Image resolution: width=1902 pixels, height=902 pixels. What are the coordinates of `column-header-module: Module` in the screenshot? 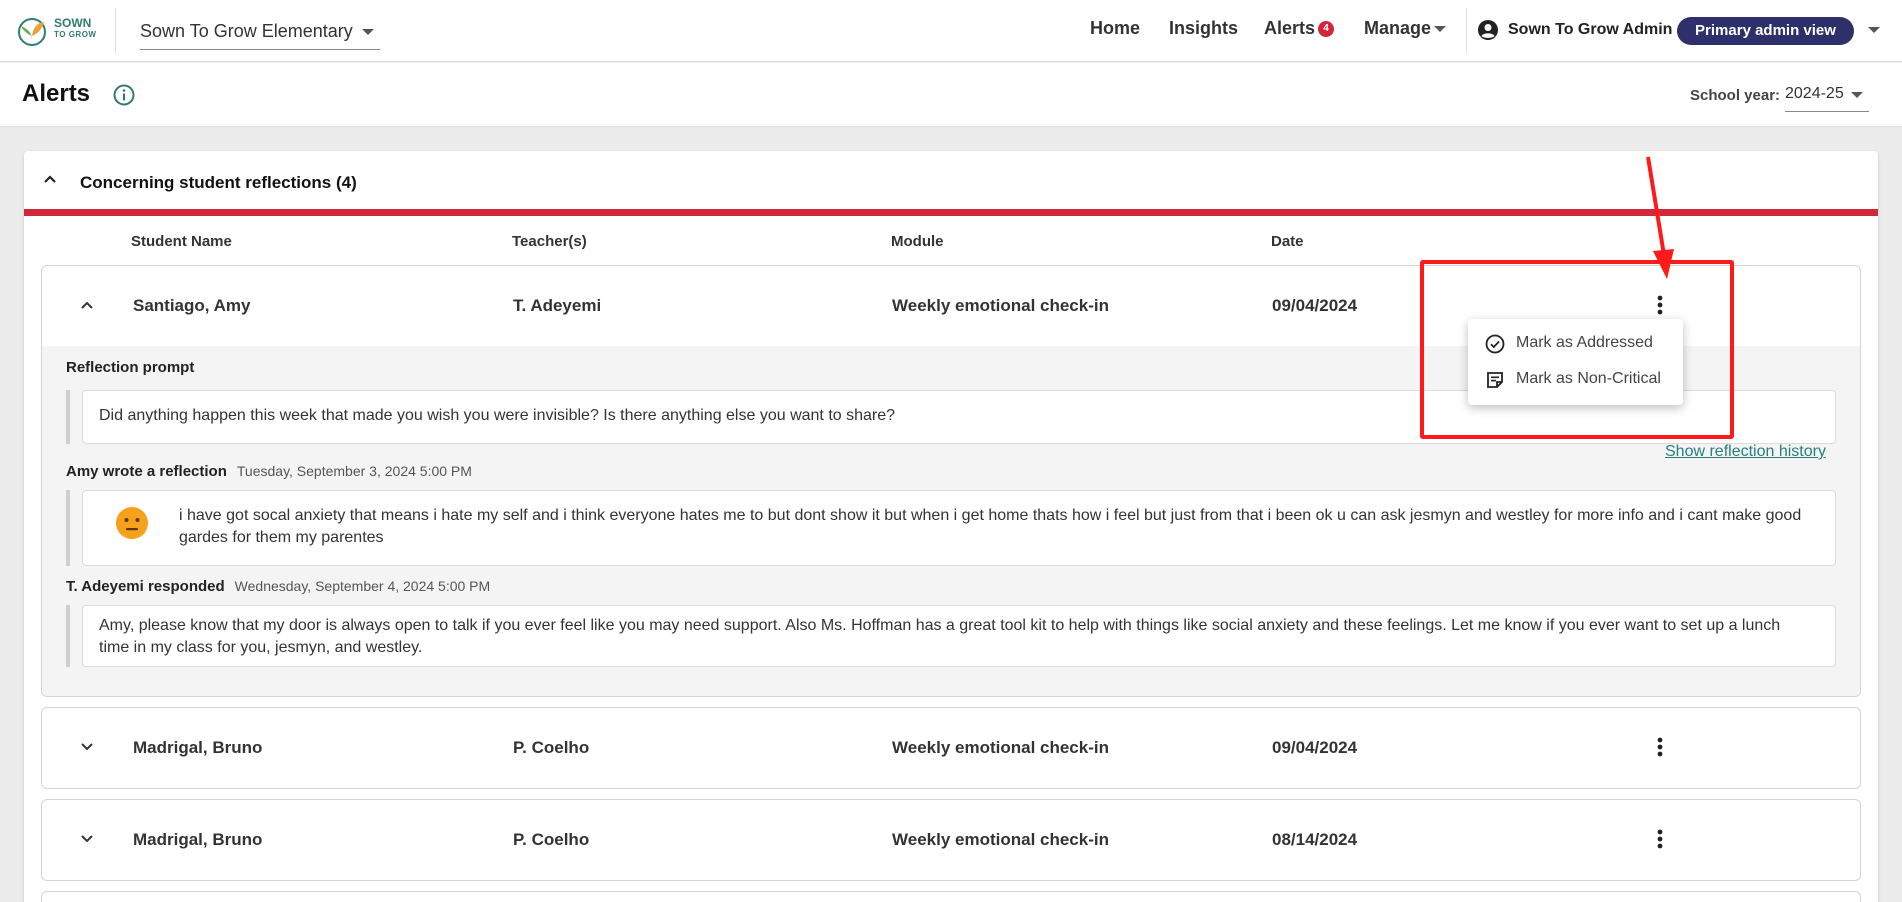 It's located at (917, 241).